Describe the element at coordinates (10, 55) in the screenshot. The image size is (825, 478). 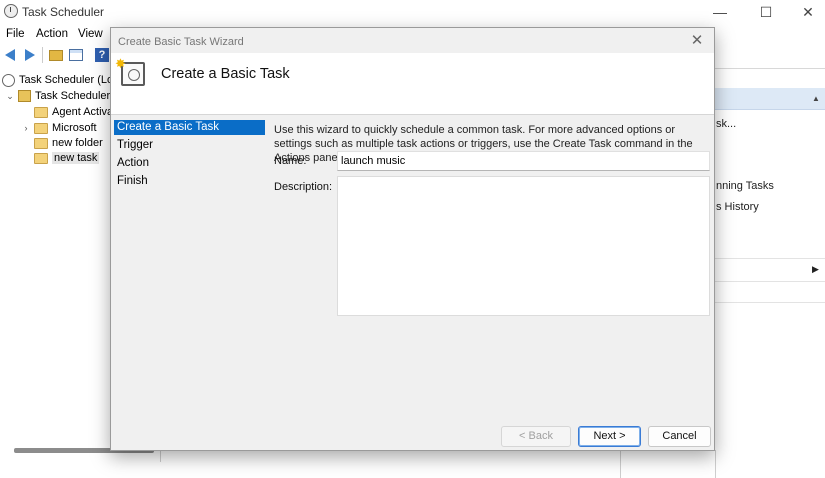
I see `back-arrow-icon` at that location.